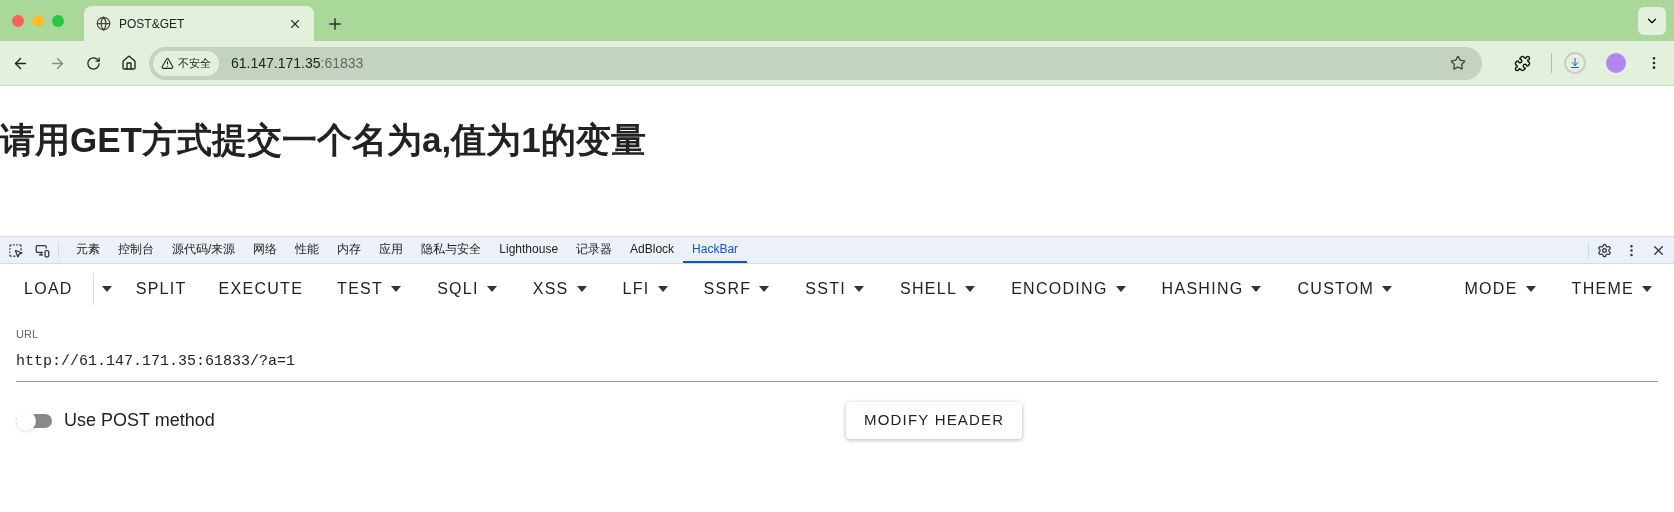  What do you see at coordinates (815, 63) in the screenshot?
I see `address-bar: 不安全 61.147.171.35:61833` at bounding box center [815, 63].